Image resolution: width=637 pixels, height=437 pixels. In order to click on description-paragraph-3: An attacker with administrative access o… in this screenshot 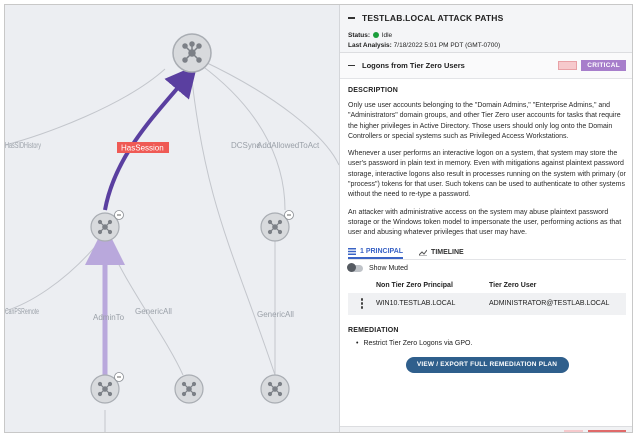, I will do `click(485, 222)`.